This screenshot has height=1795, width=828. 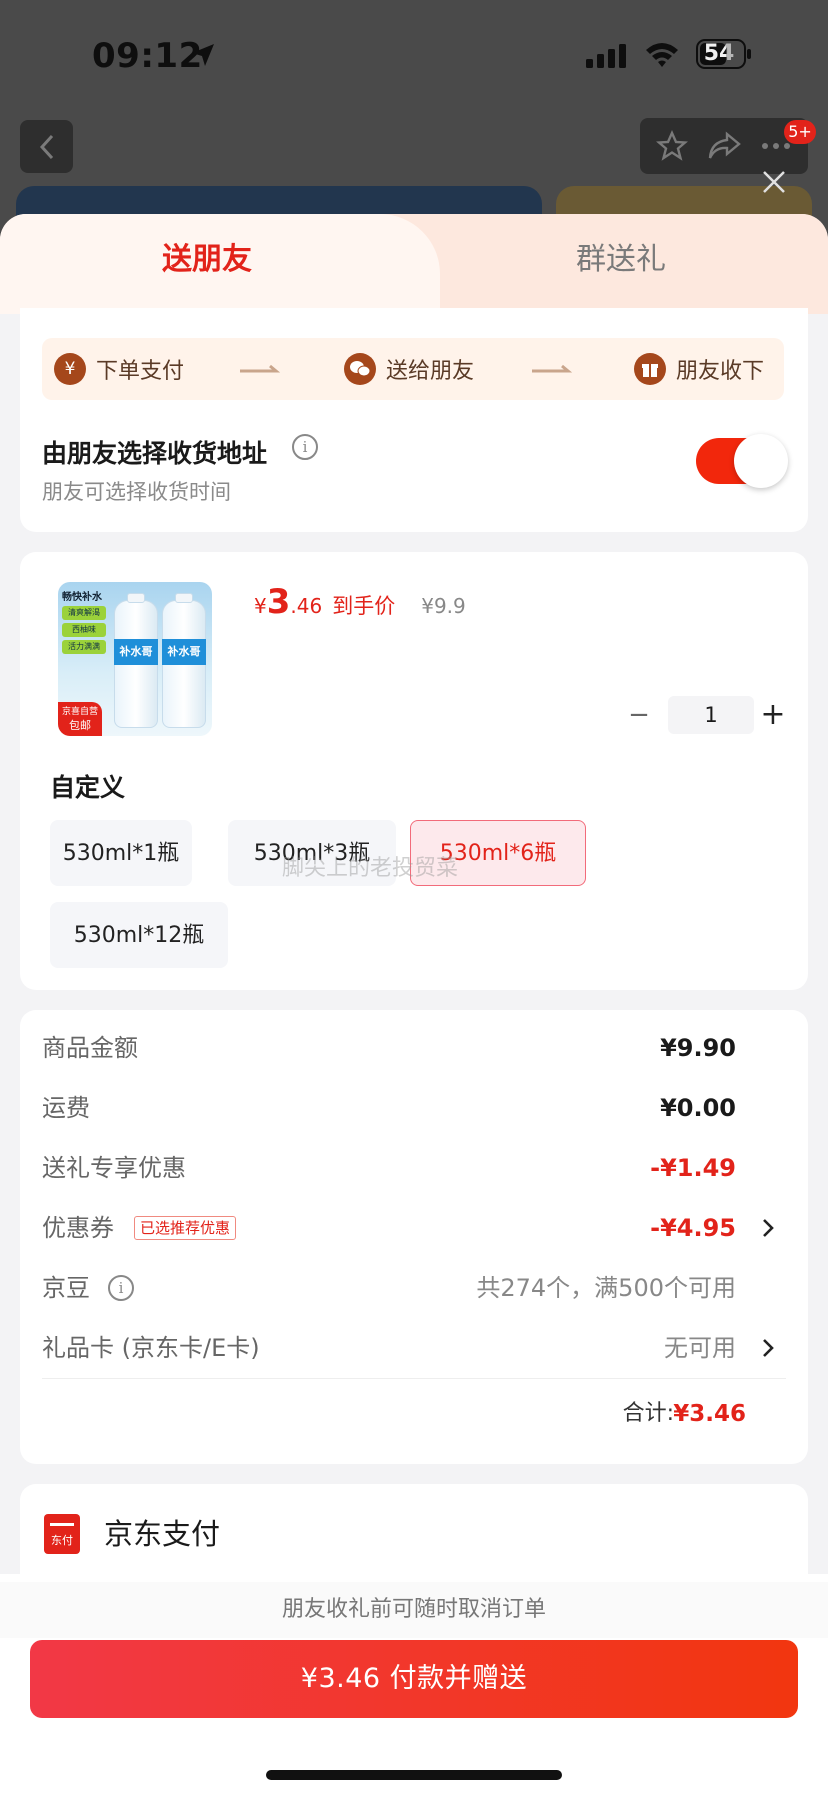 I want to click on share-icon, so click(x=724, y=146).